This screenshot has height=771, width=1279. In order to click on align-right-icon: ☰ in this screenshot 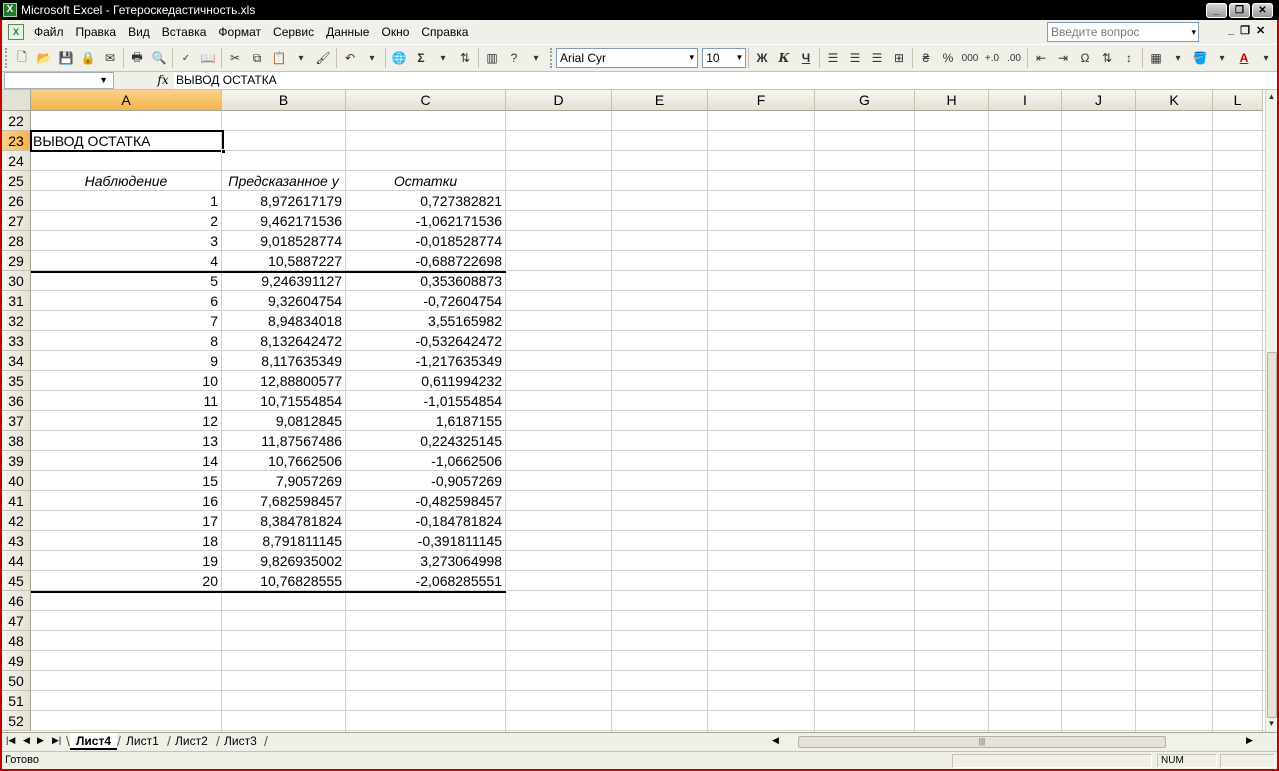, I will do `click(877, 58)`.